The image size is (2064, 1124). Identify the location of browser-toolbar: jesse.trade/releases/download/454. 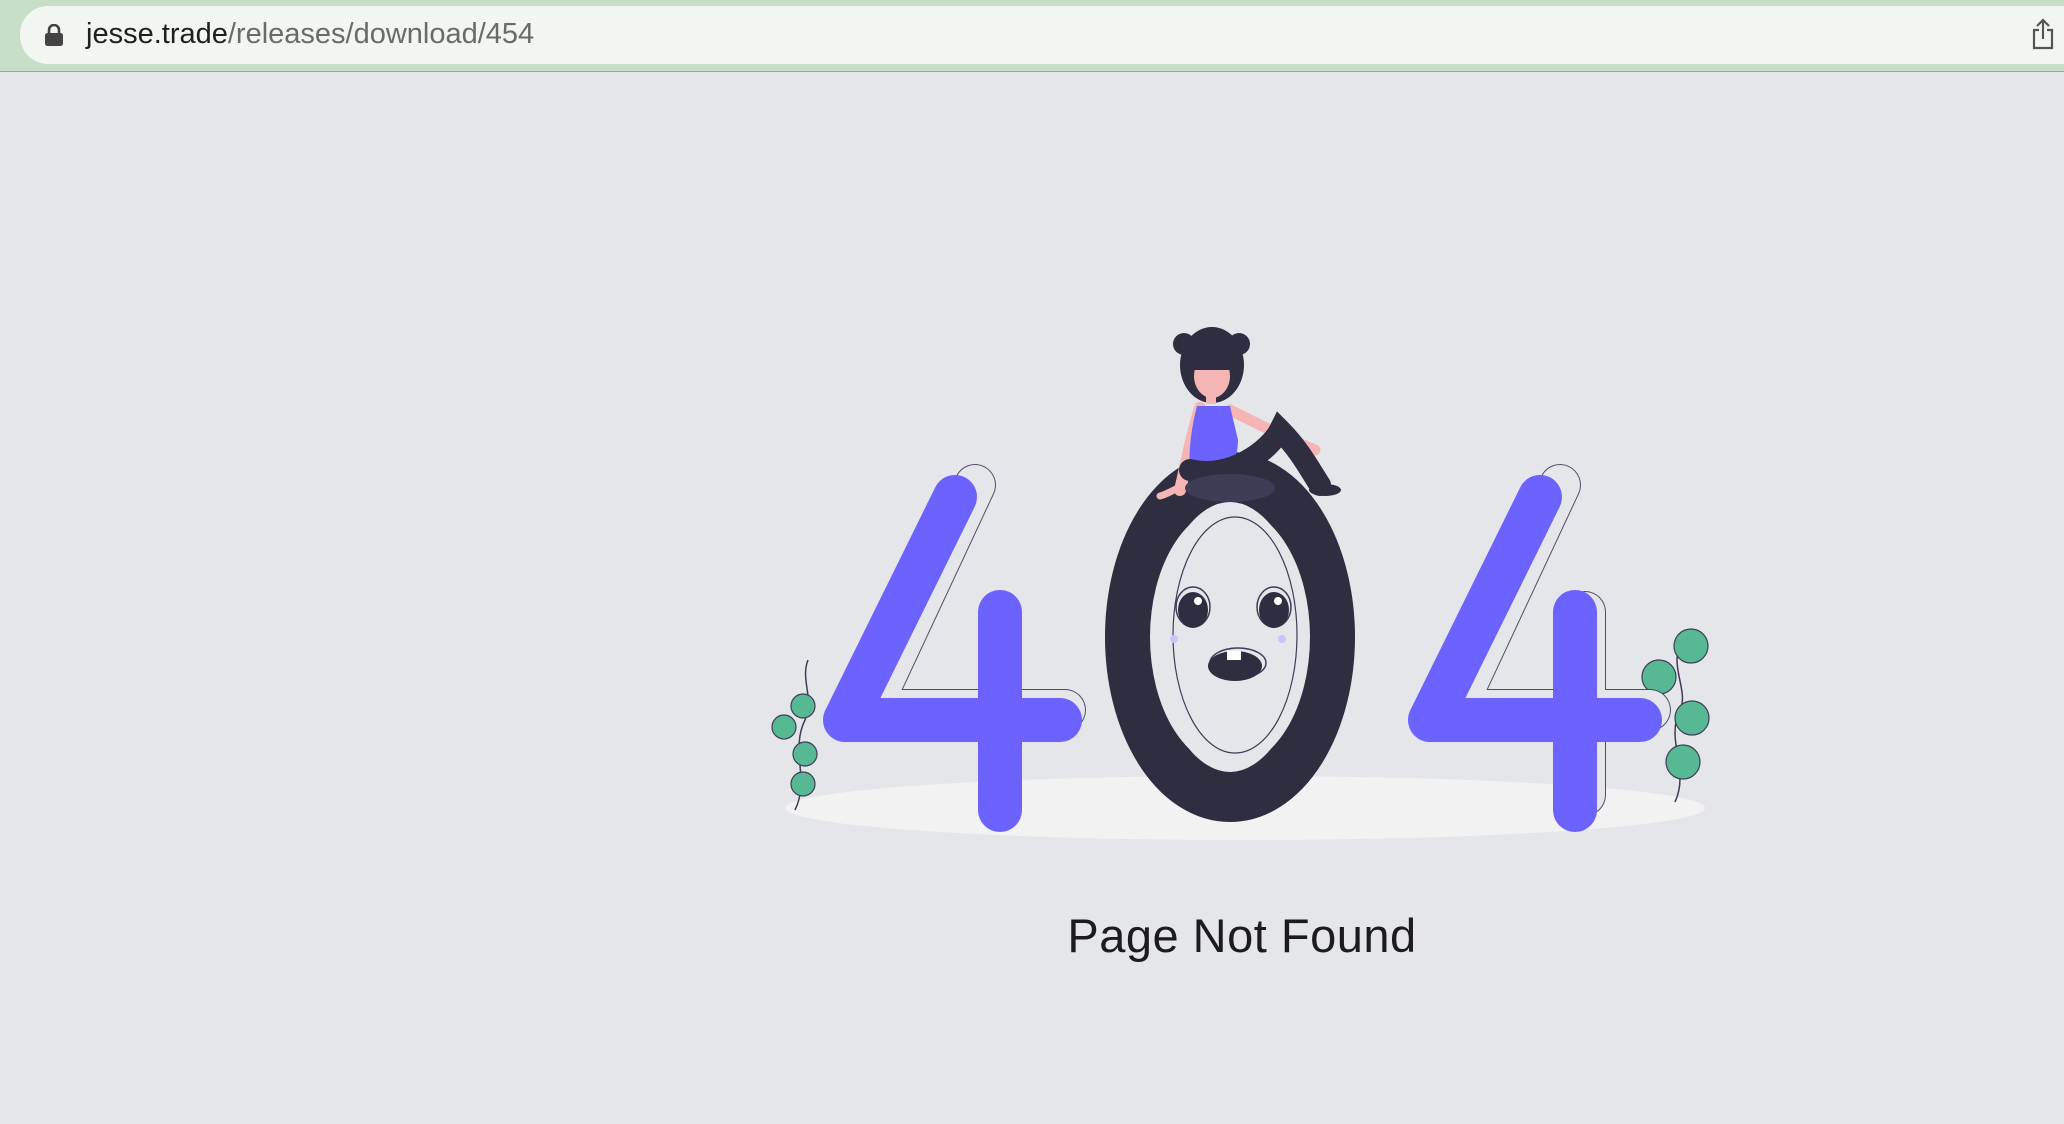
(1032, 36).